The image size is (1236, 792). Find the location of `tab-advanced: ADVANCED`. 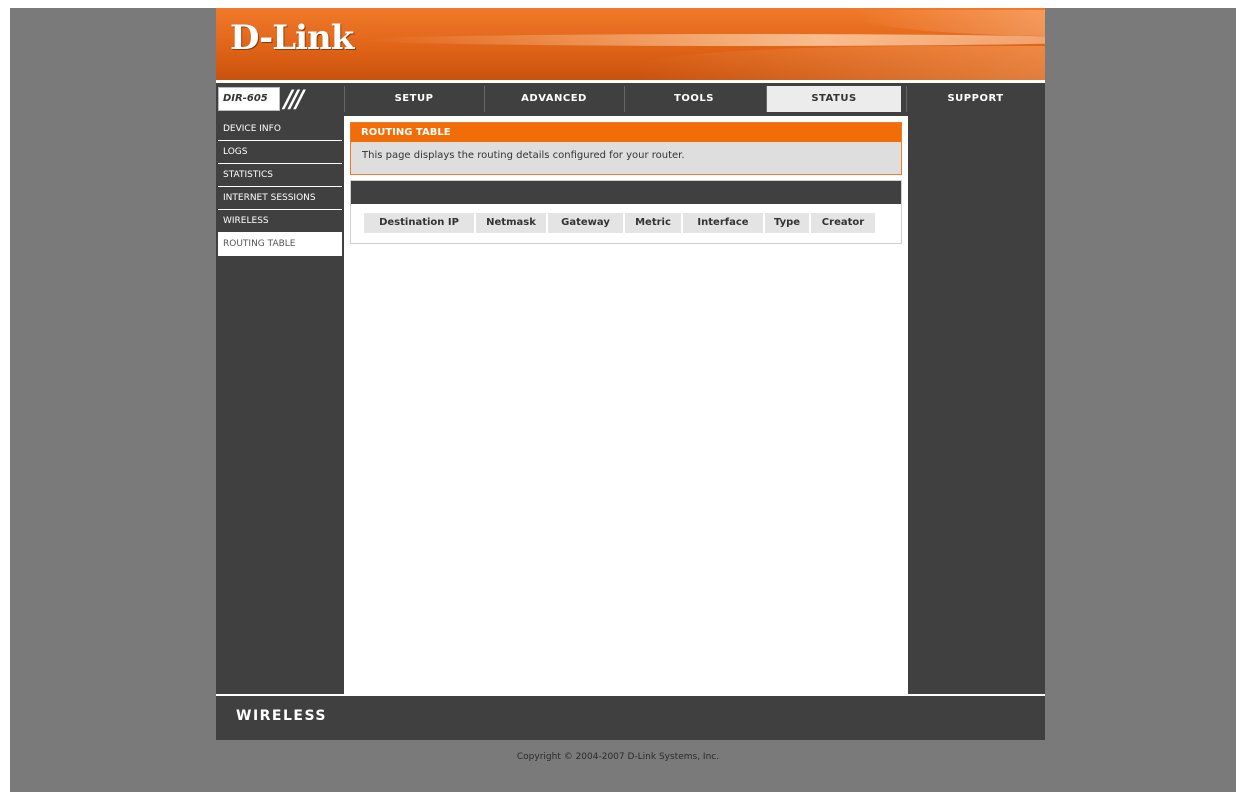

tab-advanced: ADVANCED is located at coordinates (553, 99).